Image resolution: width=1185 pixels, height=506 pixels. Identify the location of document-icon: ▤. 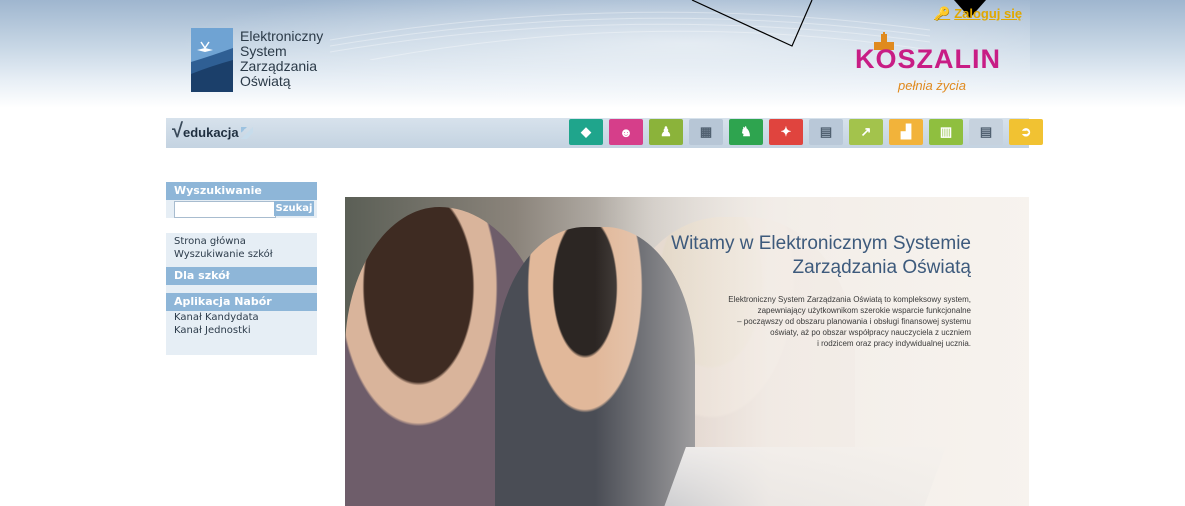
(986, 132).